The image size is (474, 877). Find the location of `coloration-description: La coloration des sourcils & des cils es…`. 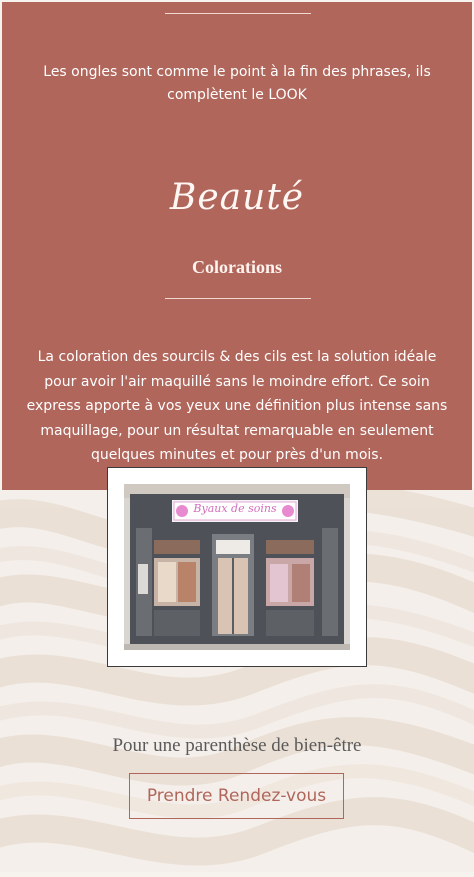

coloration-description: La coloration des sourcils & des cils es… is located at coordinates (237, 406).